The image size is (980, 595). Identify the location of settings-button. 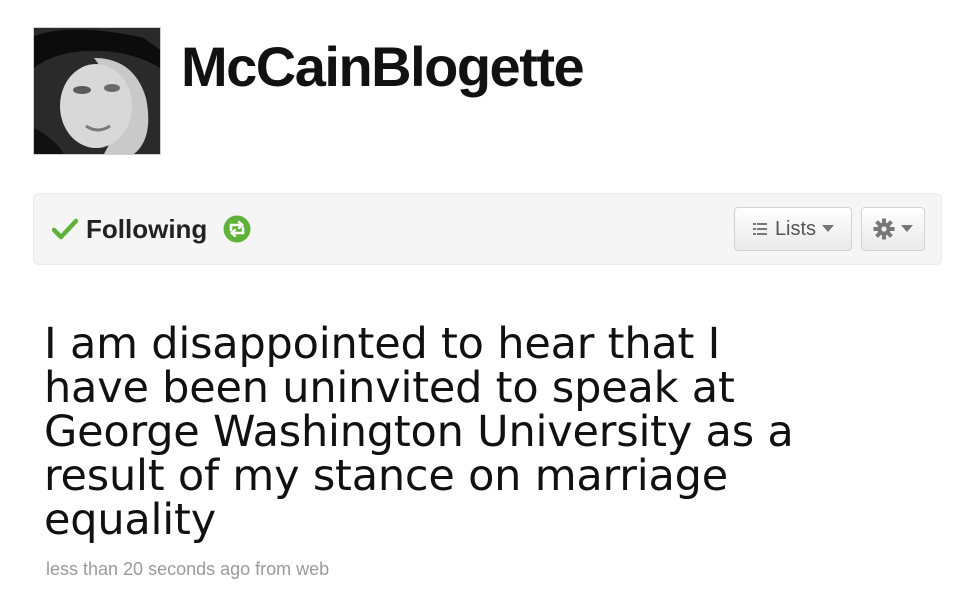
(893, 229).